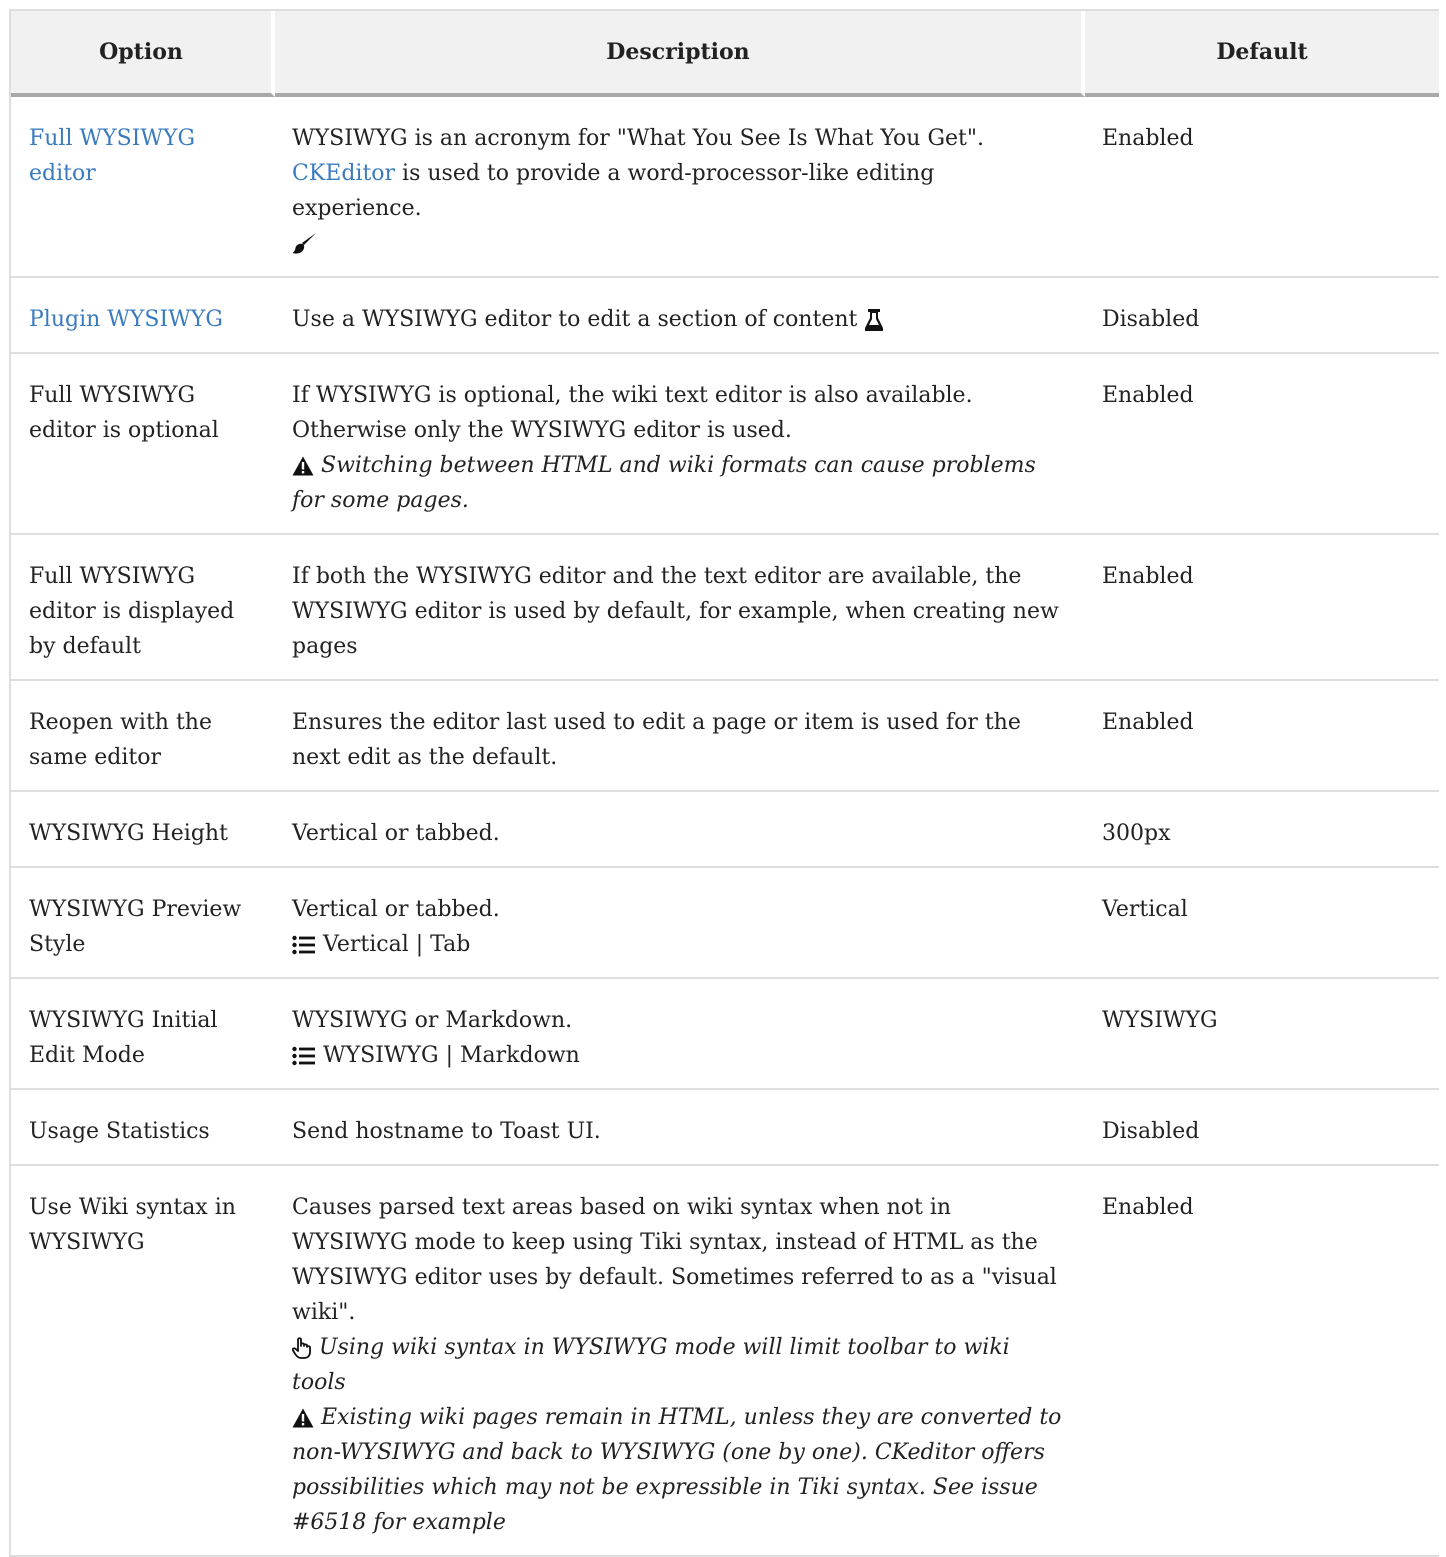 The image size is (1446, 1557). What do you see at coordinates (302, 1348) in the screenshot?
I see `hand-pointer-icon` at bounding box center [302, 1348].